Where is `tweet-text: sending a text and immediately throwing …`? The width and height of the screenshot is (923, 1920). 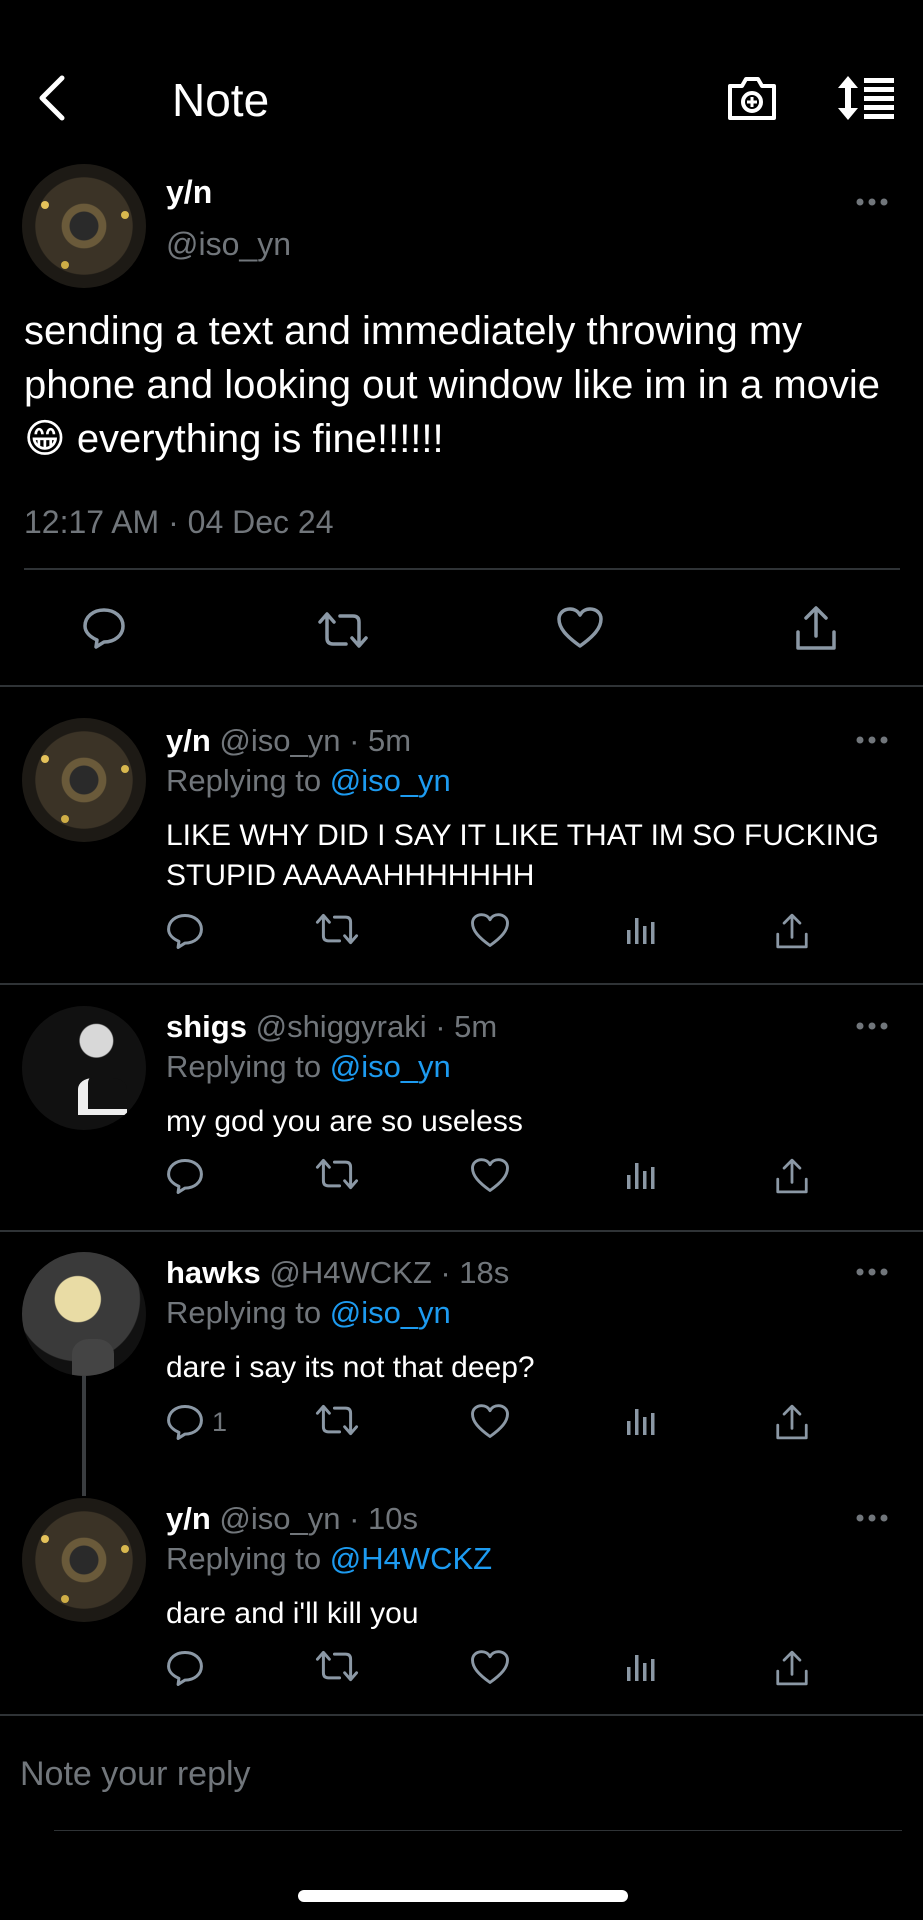 tweet-text: sending a text and immediately throwing … is located at coordinates (452, 385).